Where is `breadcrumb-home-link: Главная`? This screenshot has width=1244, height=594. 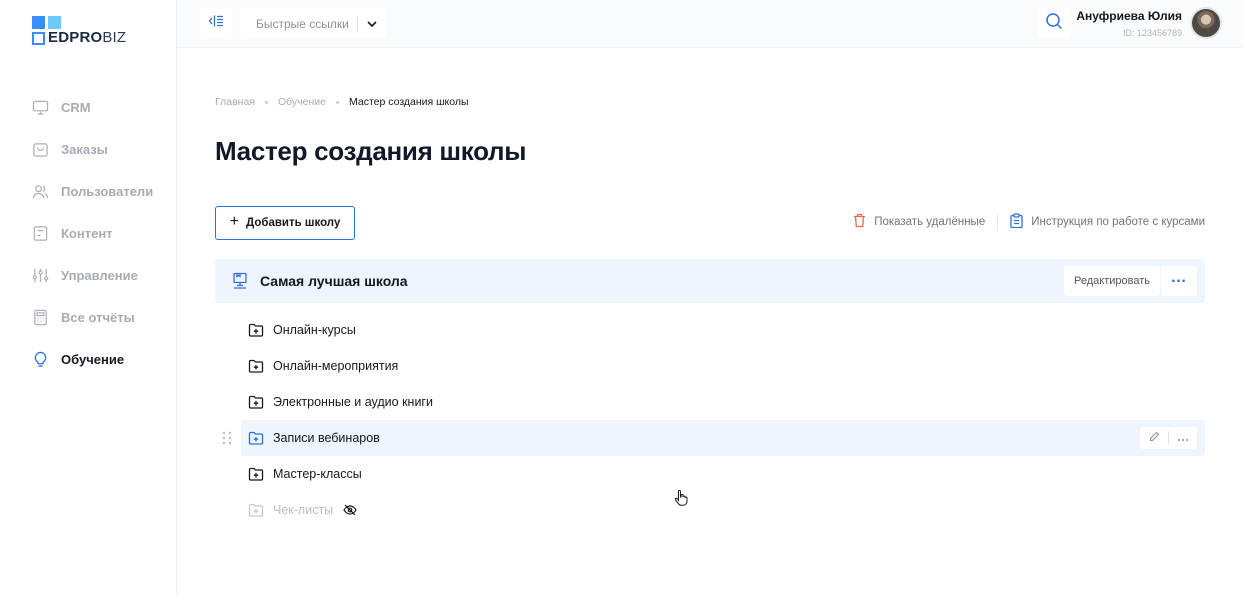 breadcrumb-home-link: Главная is located at coordinates (235, 102).